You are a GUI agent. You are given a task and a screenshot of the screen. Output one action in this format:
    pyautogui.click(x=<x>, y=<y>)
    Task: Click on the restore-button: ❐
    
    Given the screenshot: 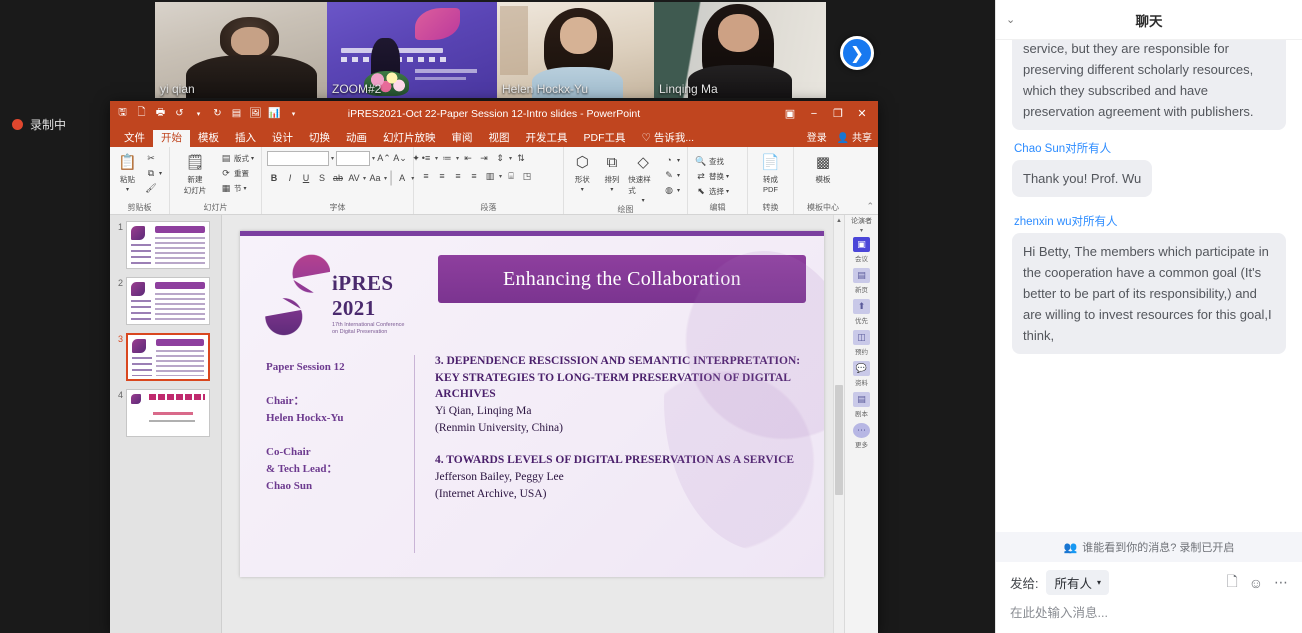 What is the action you would take?
    pyautogui.click(x=838, y=114)
    